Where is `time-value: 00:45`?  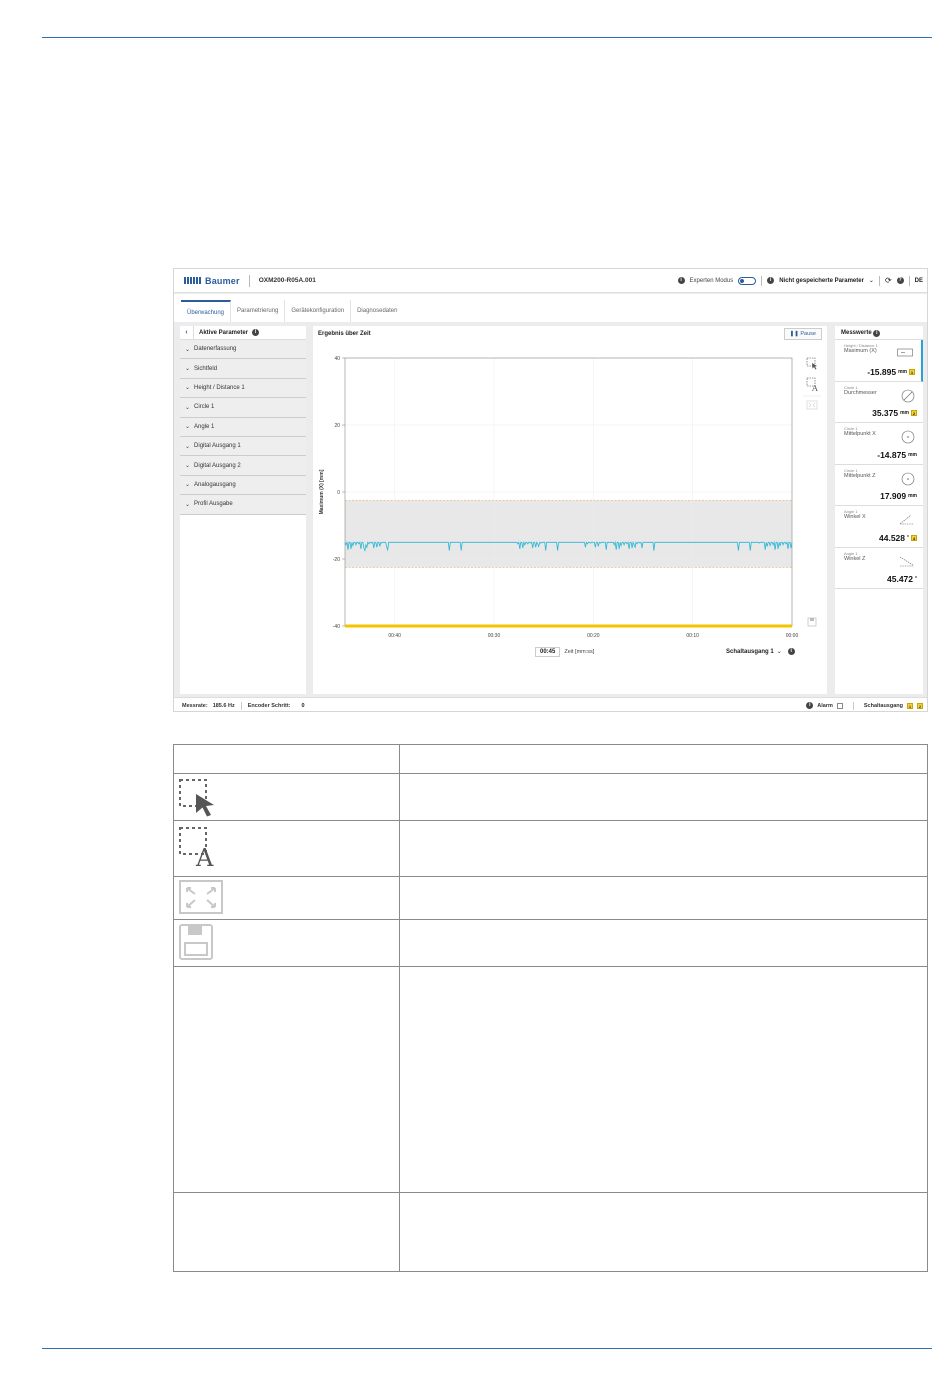
time-value: 00:45 is located at coordinates (548, 652).